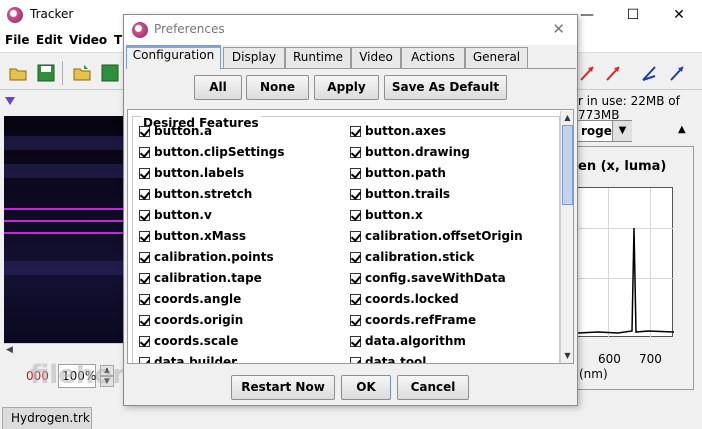 This screenshot has width=702, height=429. What do you see at coordinates (10, 101) in the screenshot?
I see `track-menu-triangle-icon` at bounding box center [10, 101].